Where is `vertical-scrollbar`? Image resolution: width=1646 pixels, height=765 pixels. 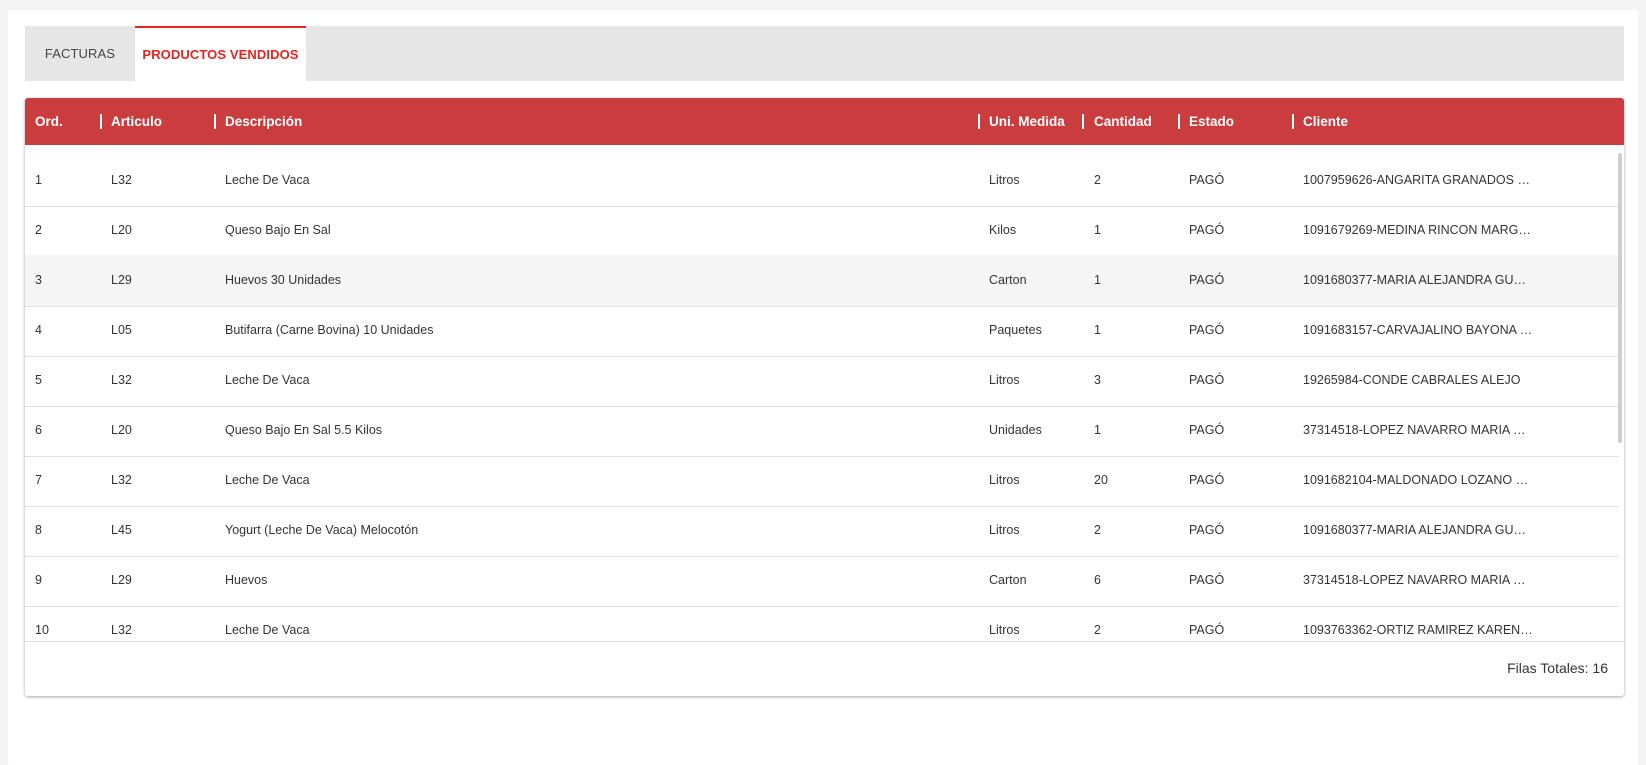
vertical-scrollbar is located at coordinates (1620, 298).